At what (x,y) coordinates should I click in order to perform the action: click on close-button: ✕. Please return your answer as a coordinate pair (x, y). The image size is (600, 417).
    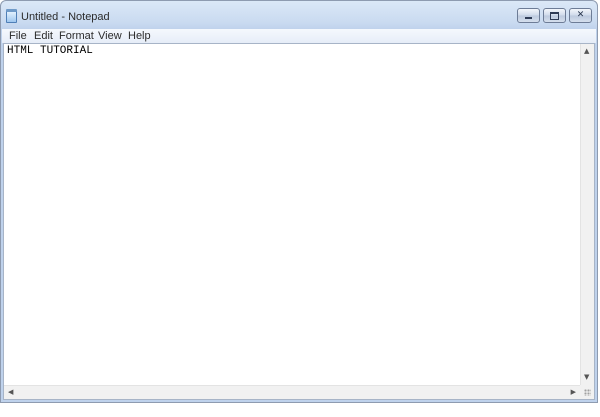
    Looking at the image, I should click on (580, 15).